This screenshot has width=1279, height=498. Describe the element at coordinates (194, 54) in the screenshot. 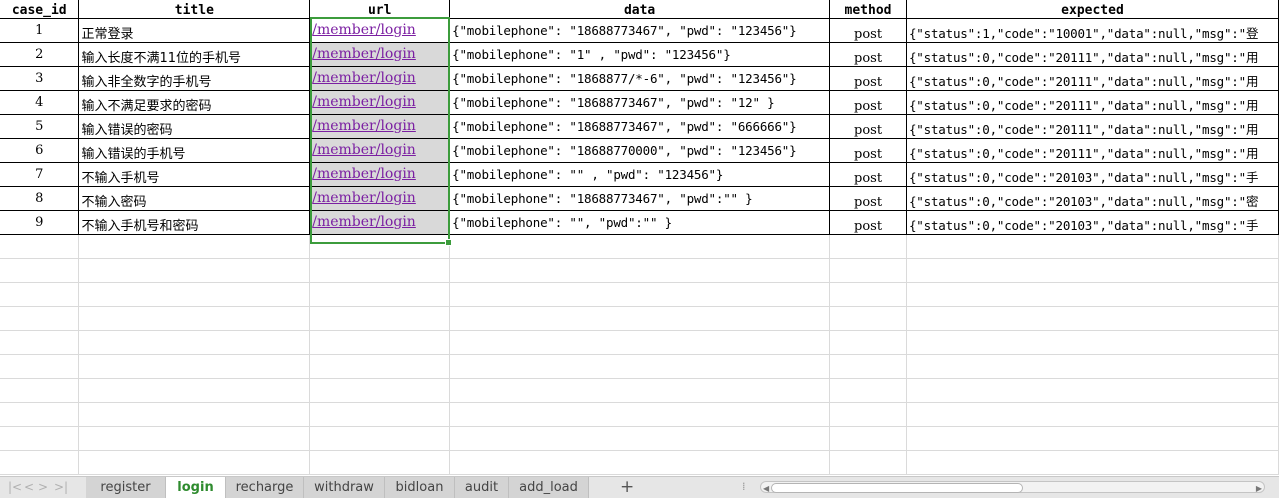

I see `title-cell: 输入长度不满11位的手机号` at that location.